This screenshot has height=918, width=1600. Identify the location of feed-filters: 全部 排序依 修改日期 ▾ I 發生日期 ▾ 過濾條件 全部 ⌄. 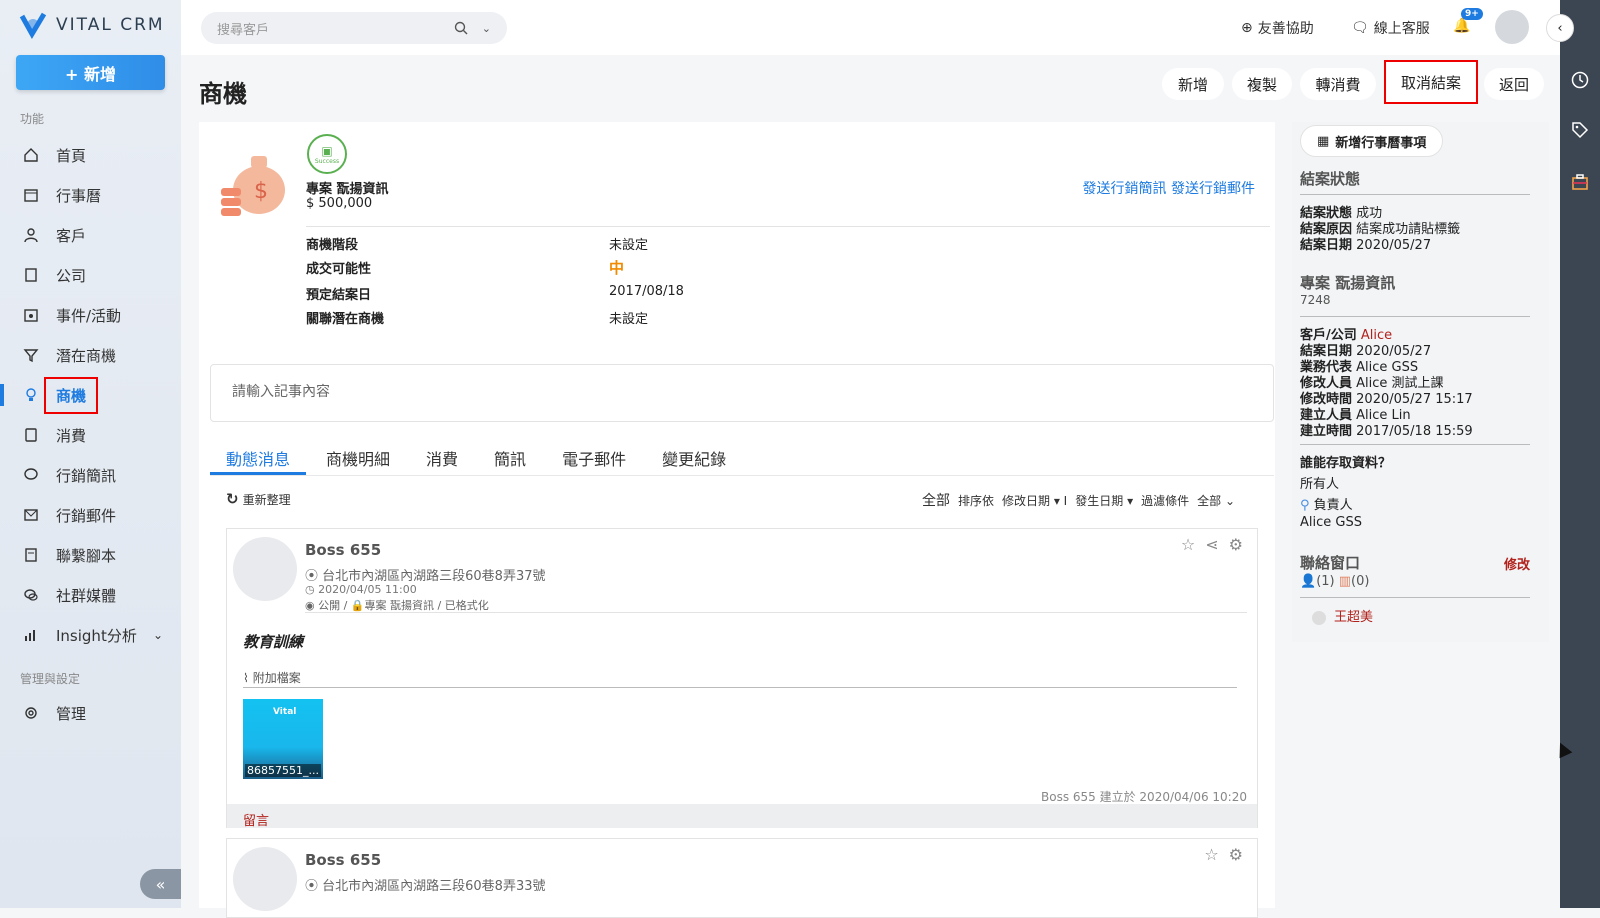
(1078, 500).